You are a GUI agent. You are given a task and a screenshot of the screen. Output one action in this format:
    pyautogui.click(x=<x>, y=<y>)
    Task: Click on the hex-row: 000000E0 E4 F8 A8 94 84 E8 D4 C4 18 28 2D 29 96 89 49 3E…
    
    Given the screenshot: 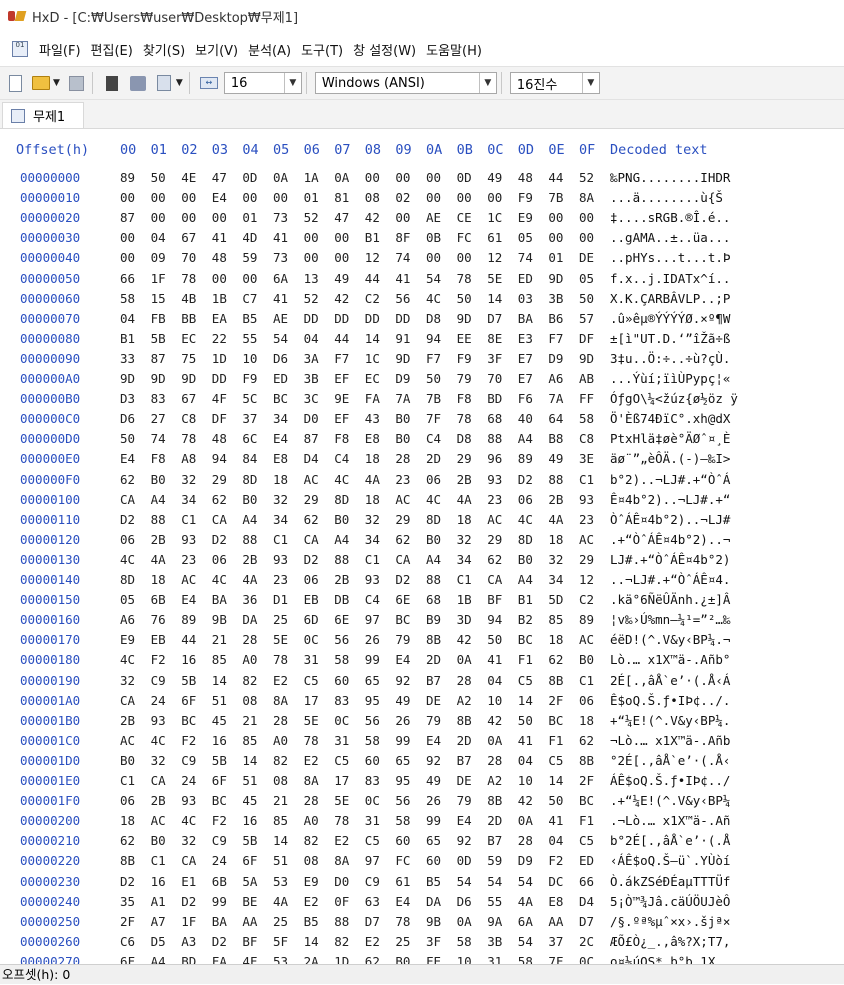 What is the action you would take?
    pyautogui.click(x=422, y=461)
    